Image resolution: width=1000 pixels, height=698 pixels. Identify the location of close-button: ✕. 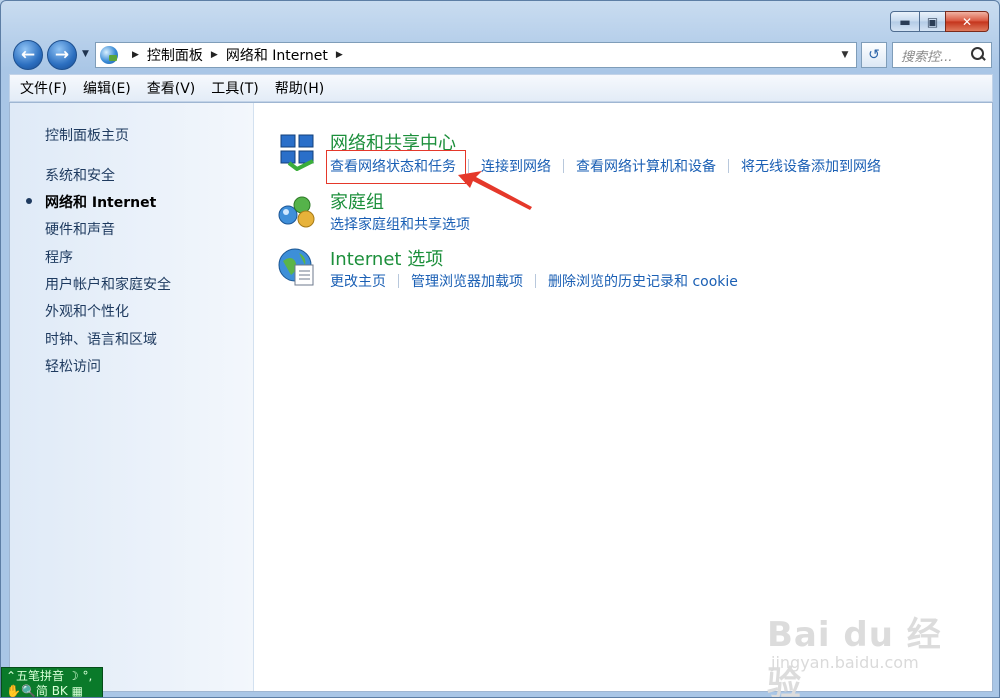
(967, 21).